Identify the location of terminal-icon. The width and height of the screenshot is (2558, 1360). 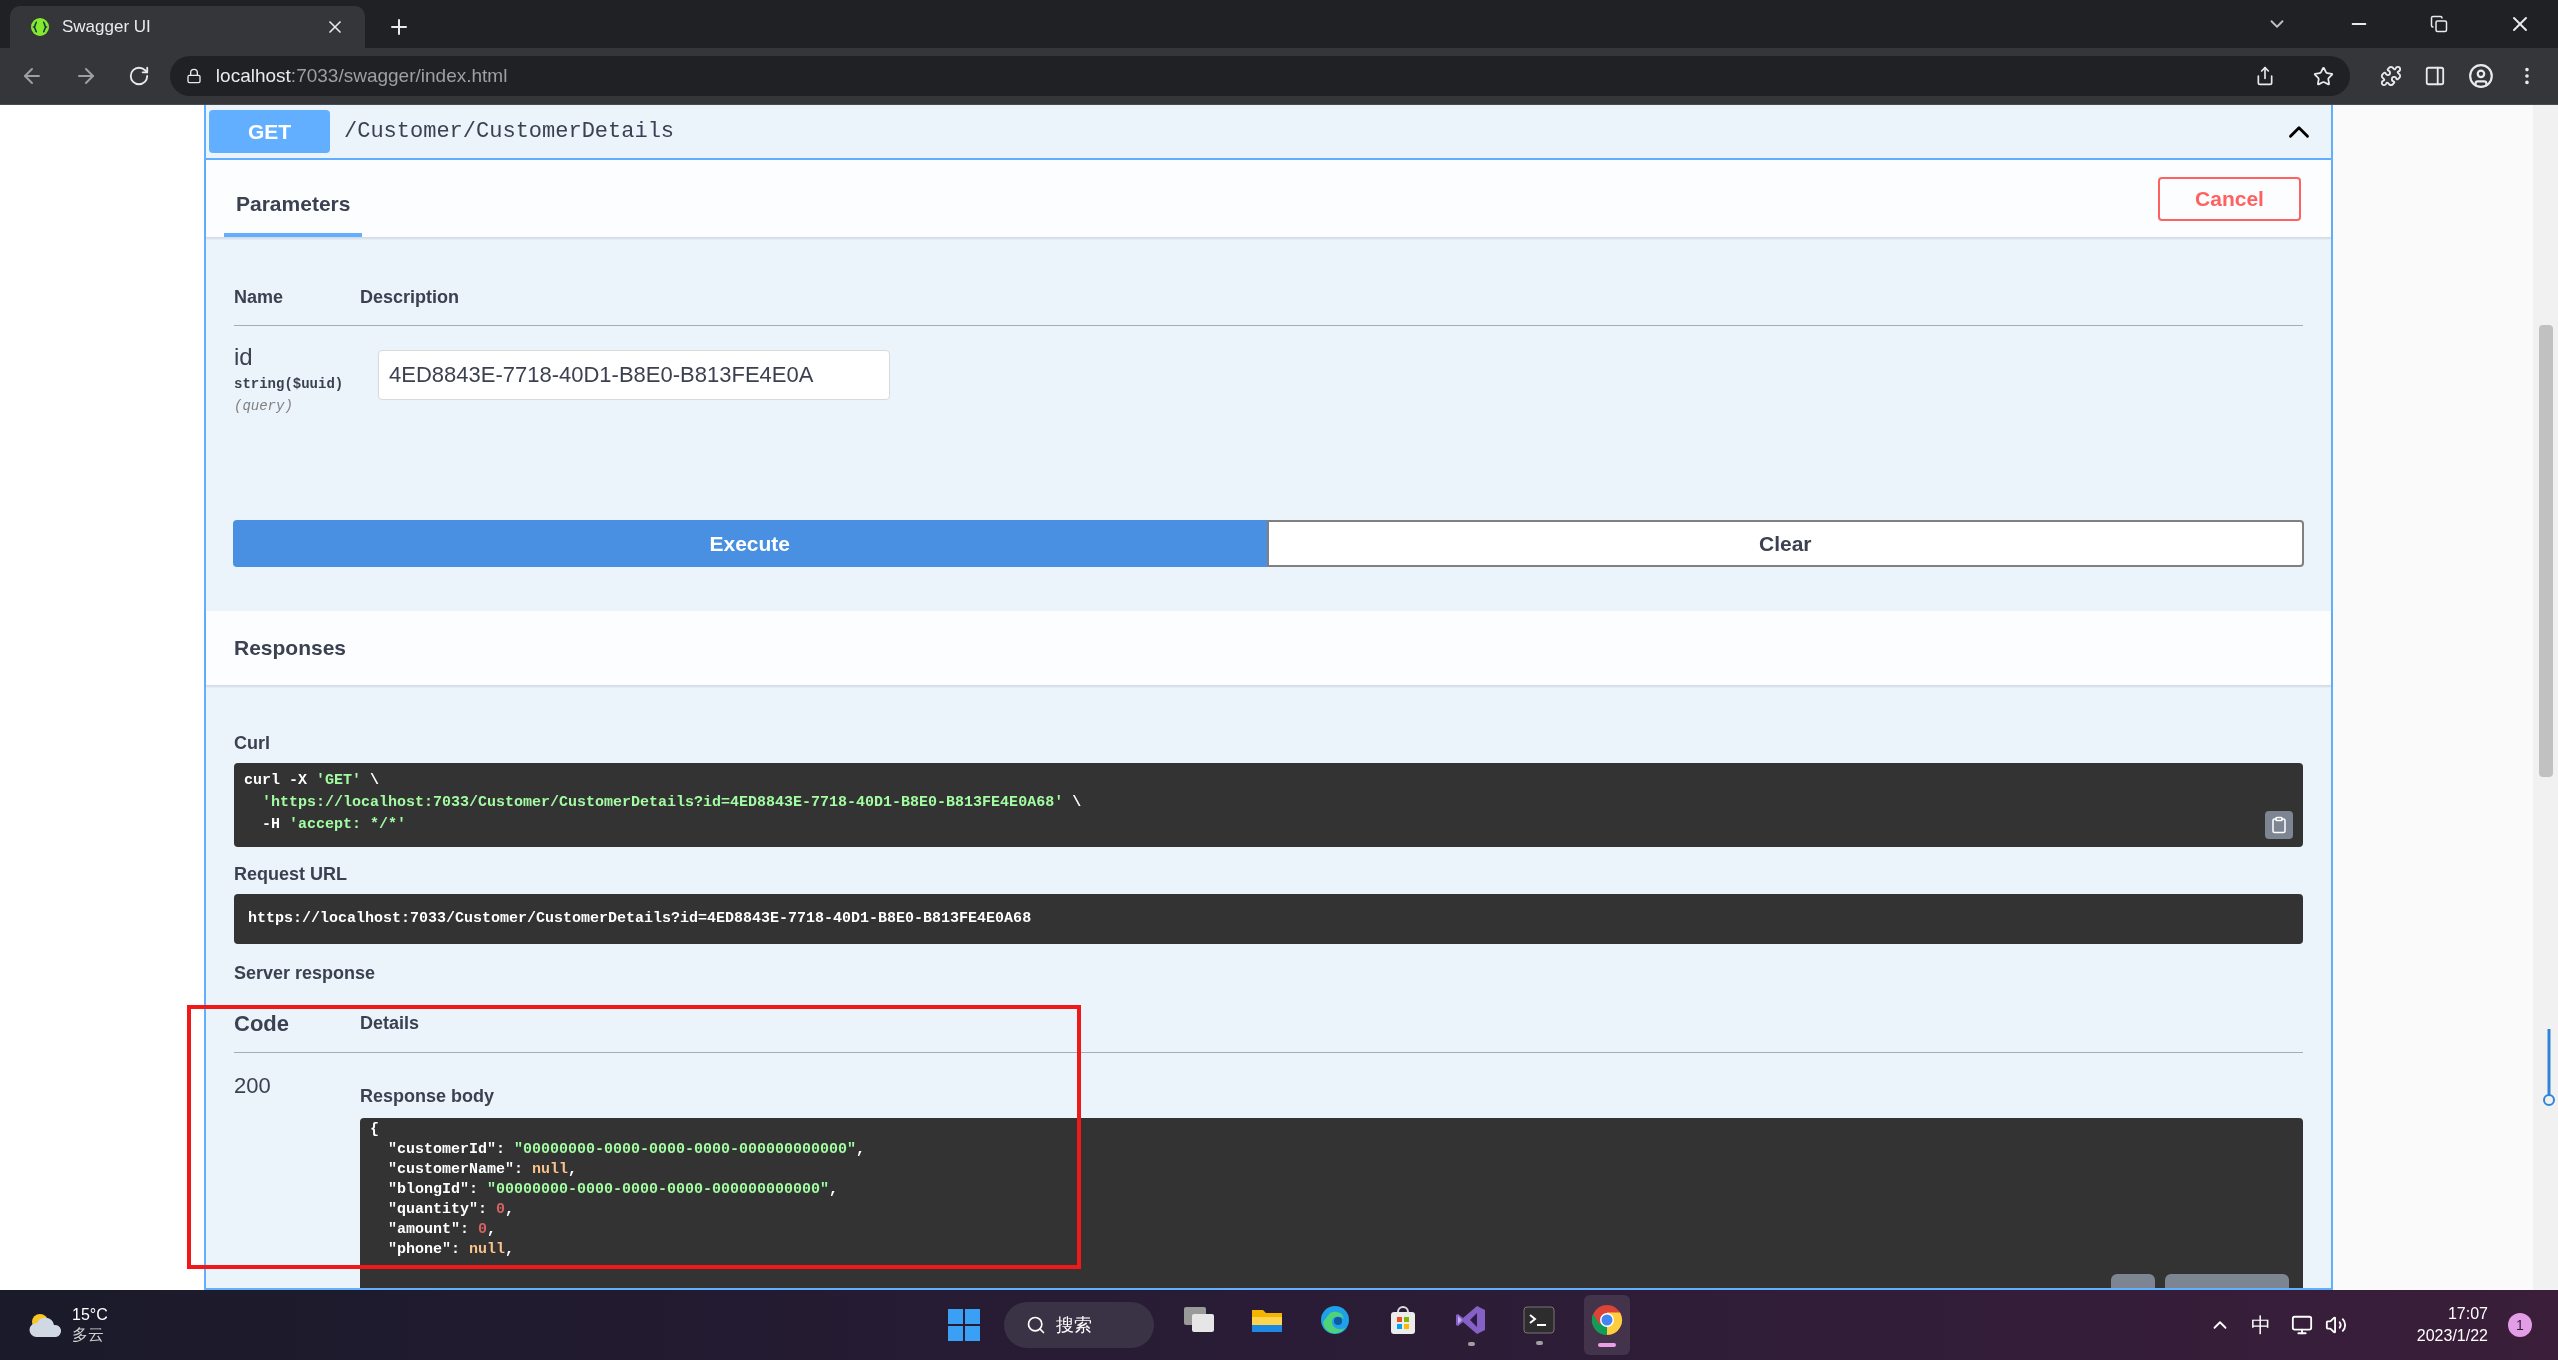
(1539, 1320).